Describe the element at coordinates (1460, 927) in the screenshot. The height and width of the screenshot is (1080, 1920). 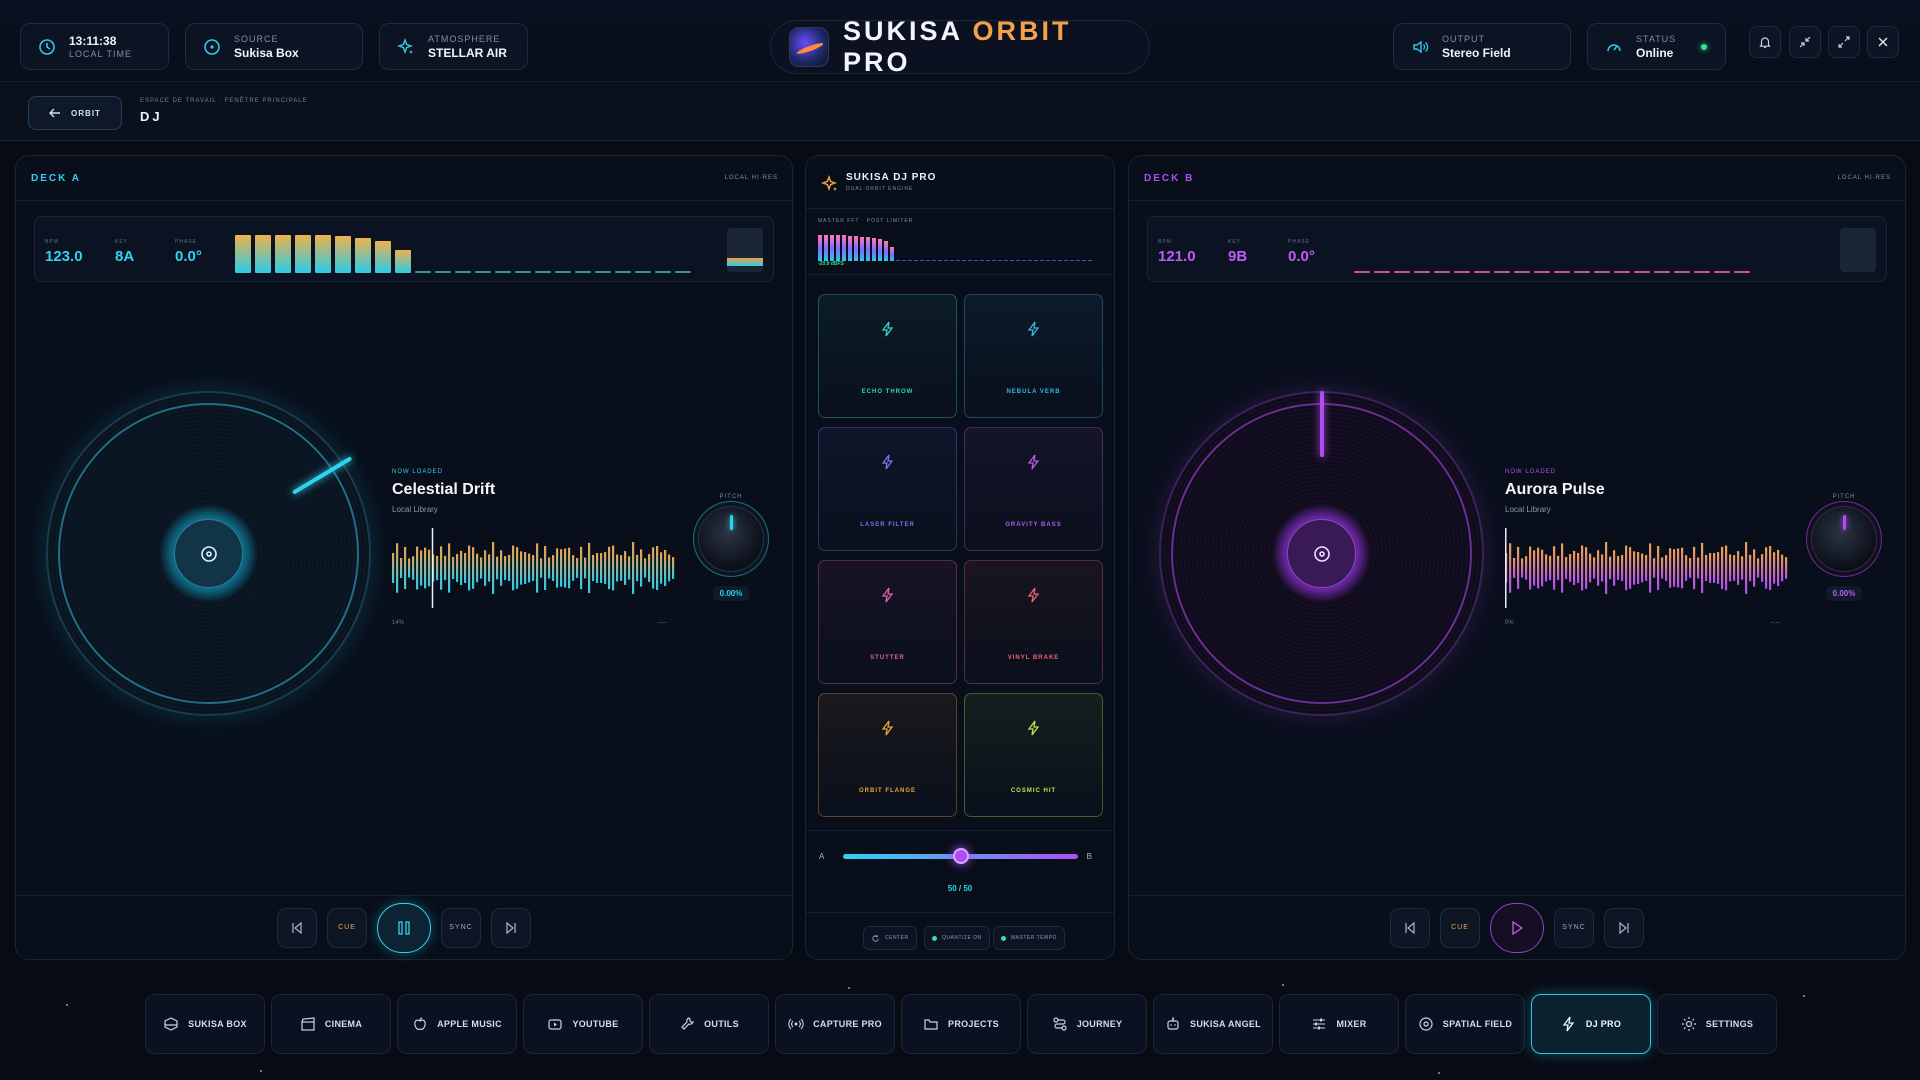
I see `deck-b-cue-button: CUE` at that location.